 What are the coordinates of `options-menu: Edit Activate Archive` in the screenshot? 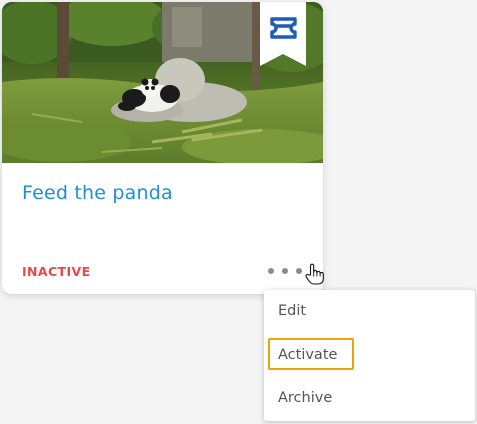 It's located at (369, 355).